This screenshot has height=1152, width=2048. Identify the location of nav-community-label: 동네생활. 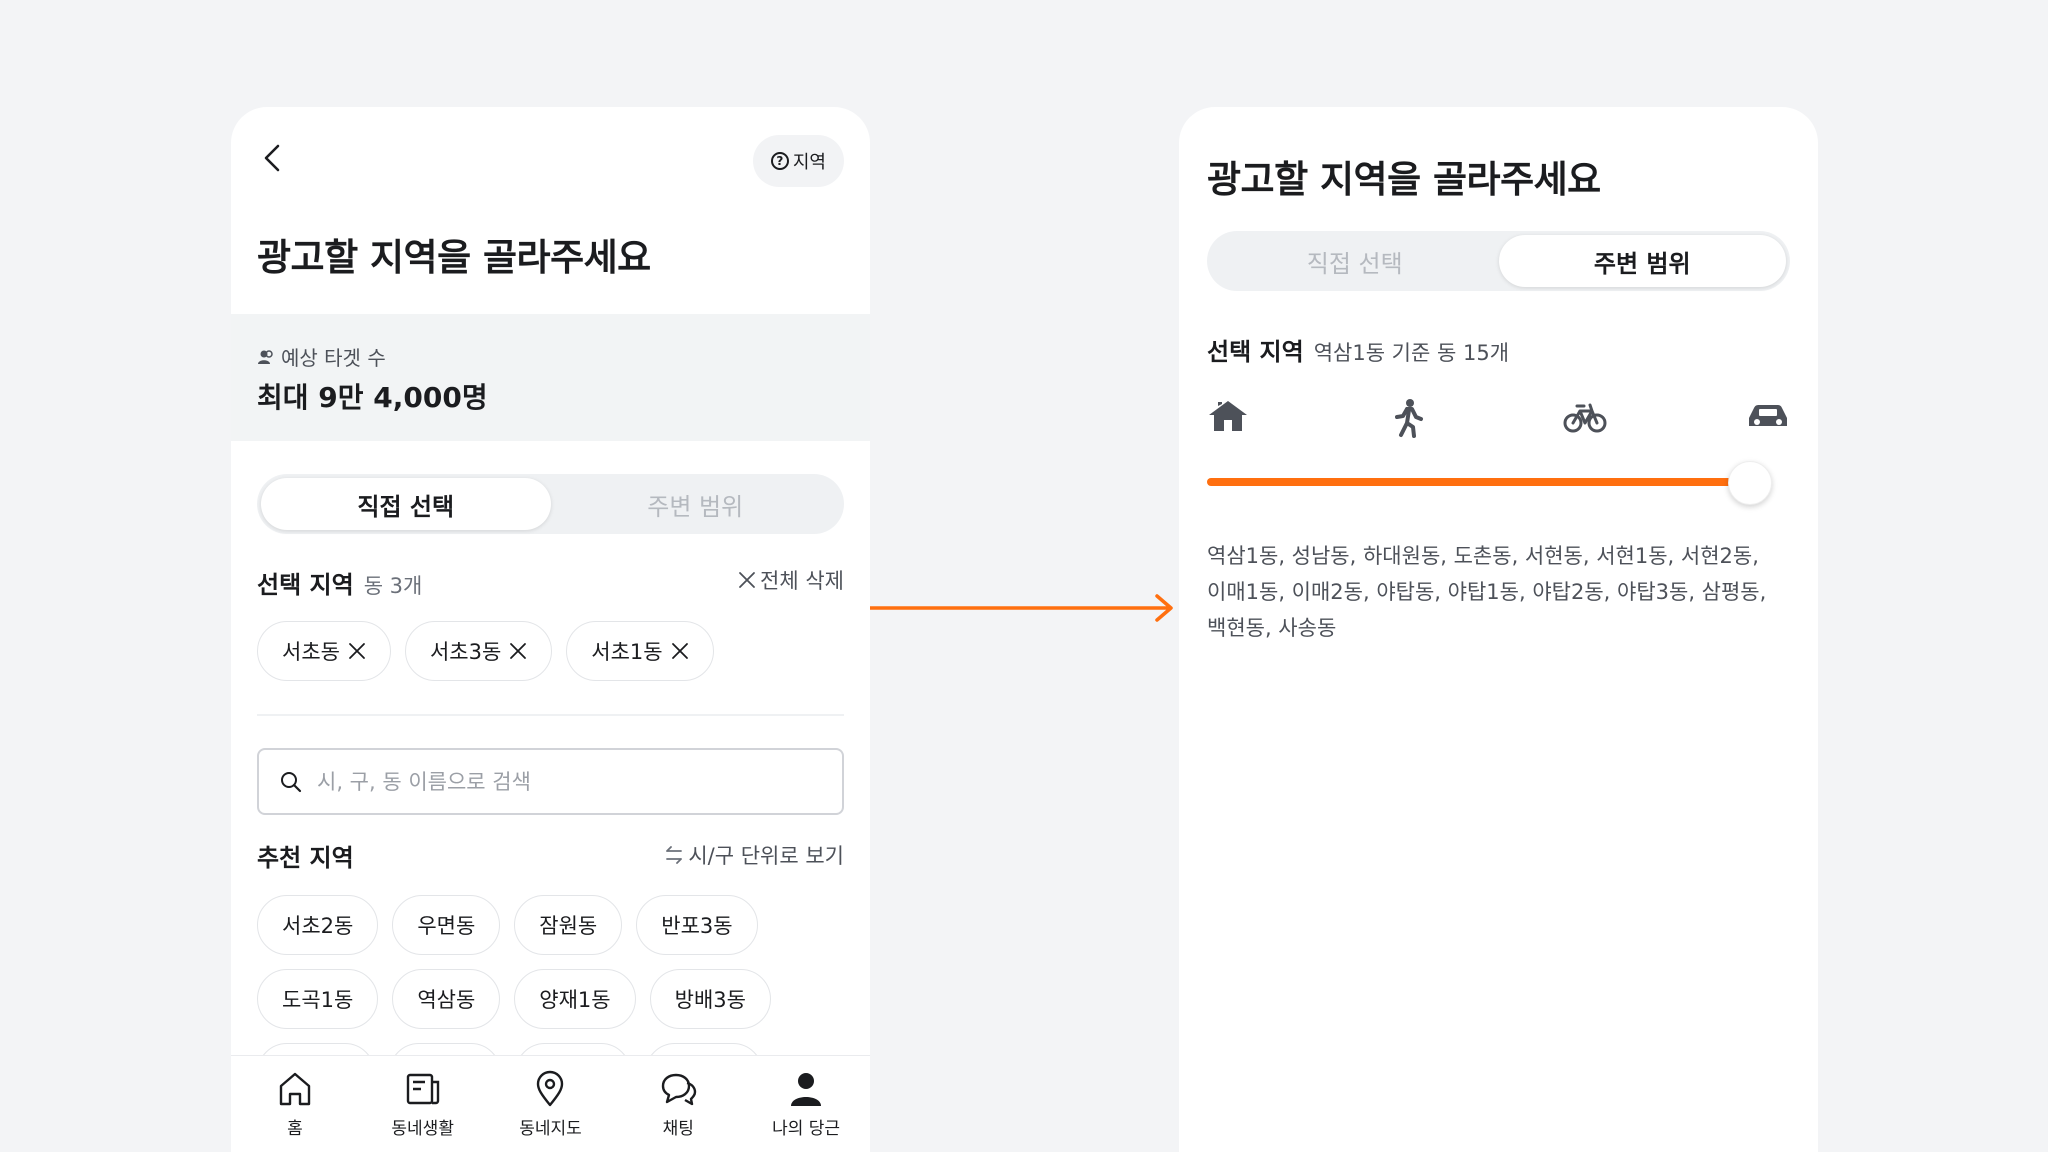
(422, 1129).